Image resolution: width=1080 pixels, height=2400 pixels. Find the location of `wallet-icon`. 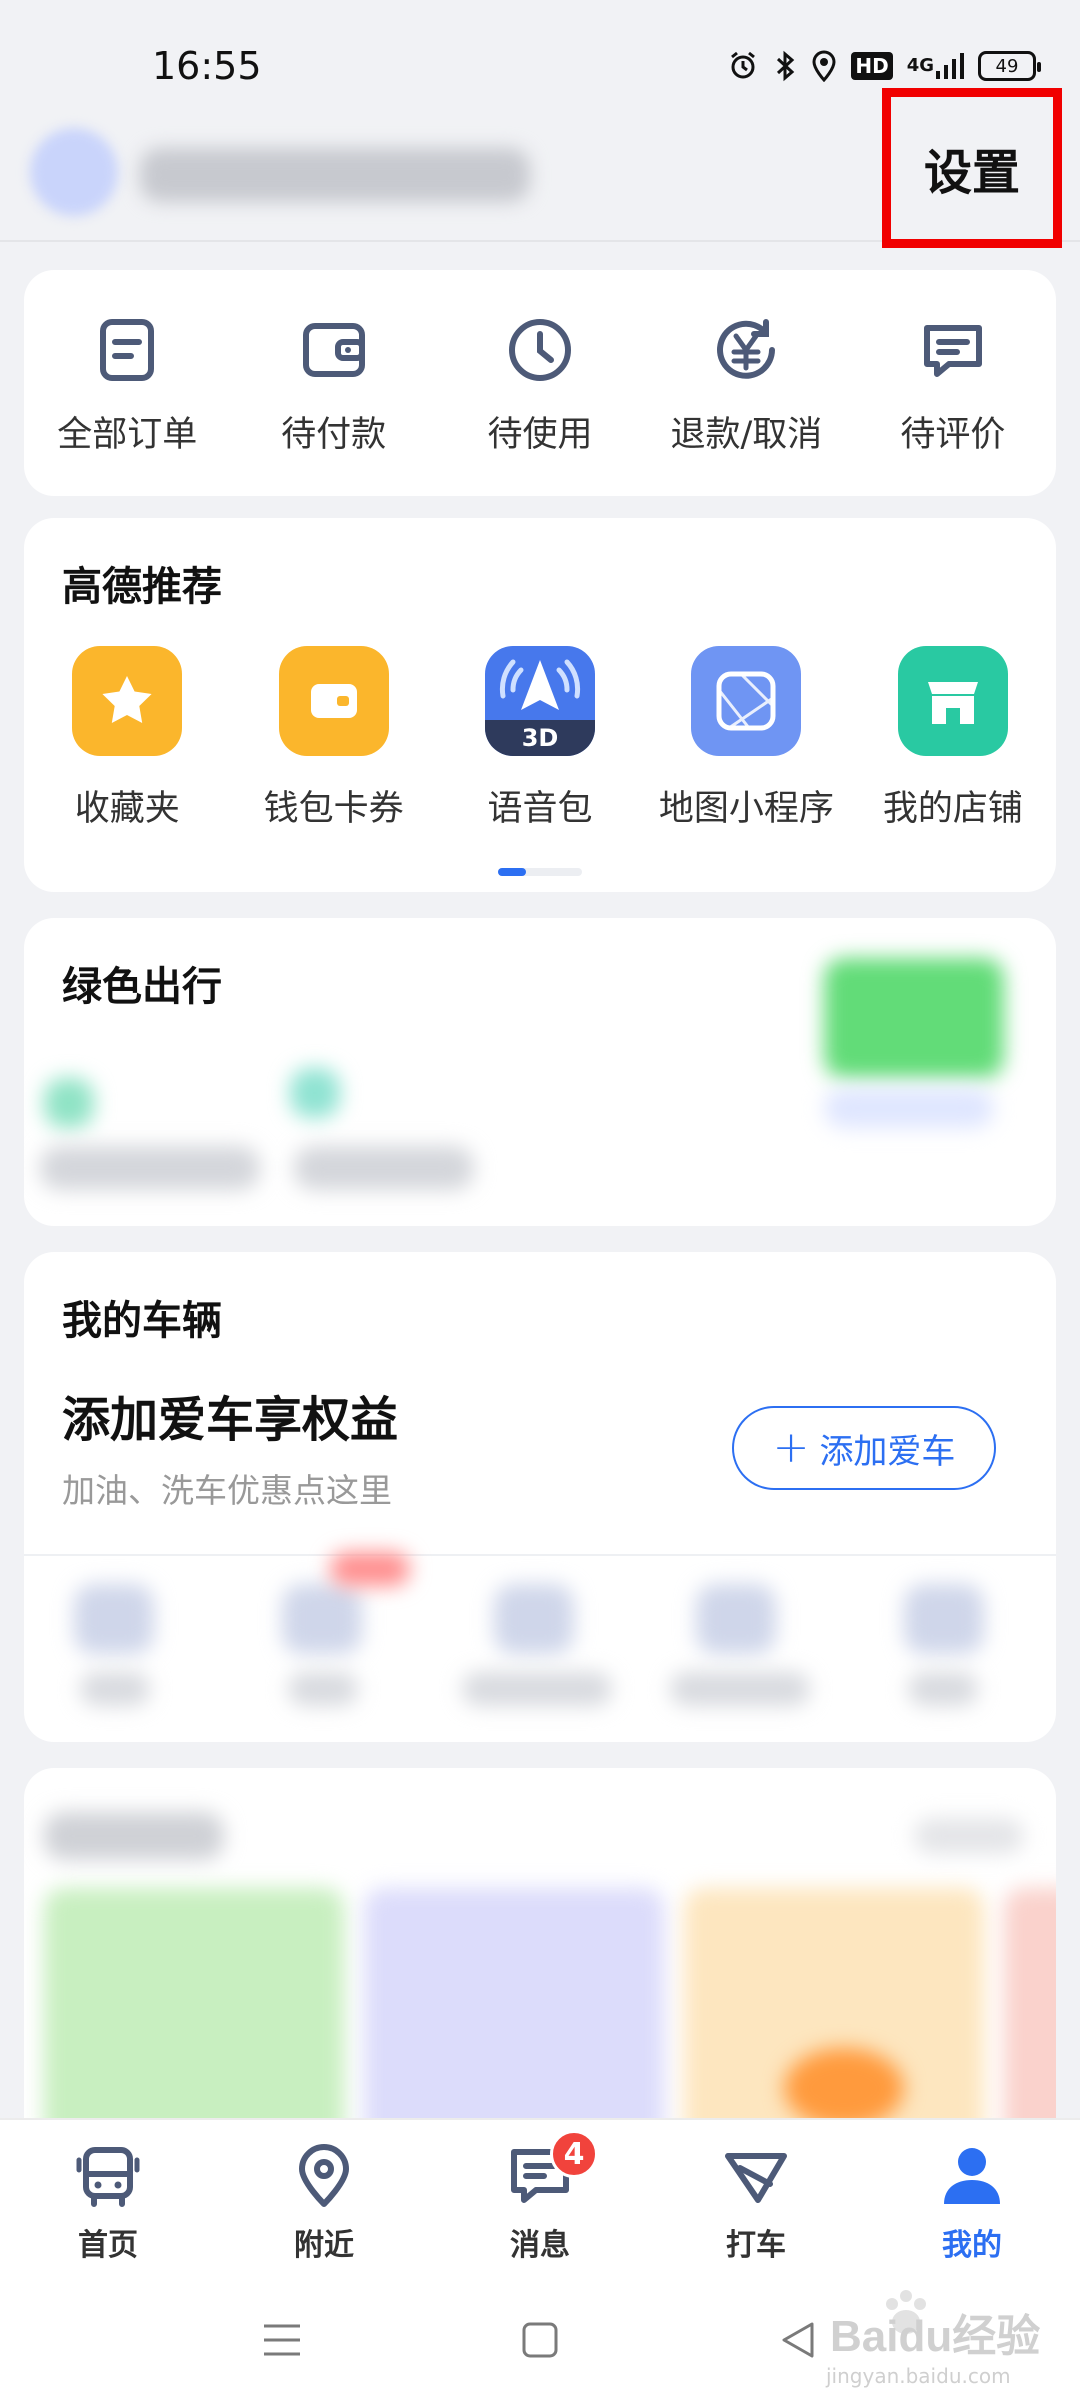

wallet-icon is located at coordinates (333, 350).